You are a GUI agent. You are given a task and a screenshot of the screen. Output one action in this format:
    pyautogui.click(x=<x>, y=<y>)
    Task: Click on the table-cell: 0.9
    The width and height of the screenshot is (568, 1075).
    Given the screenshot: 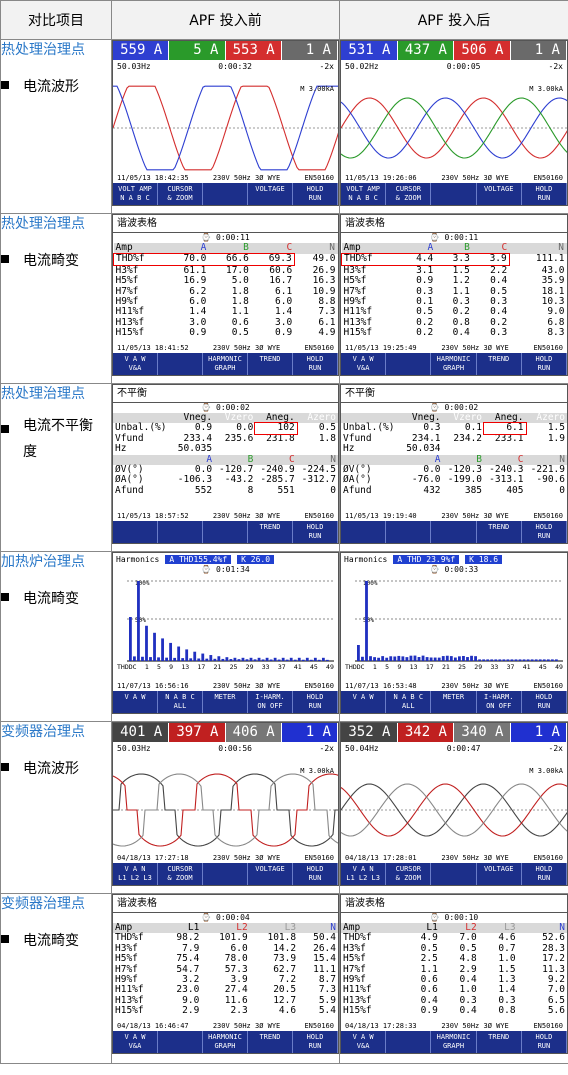 What is the action you would take?
    pyautogui.click(x=420, y=1011)
    